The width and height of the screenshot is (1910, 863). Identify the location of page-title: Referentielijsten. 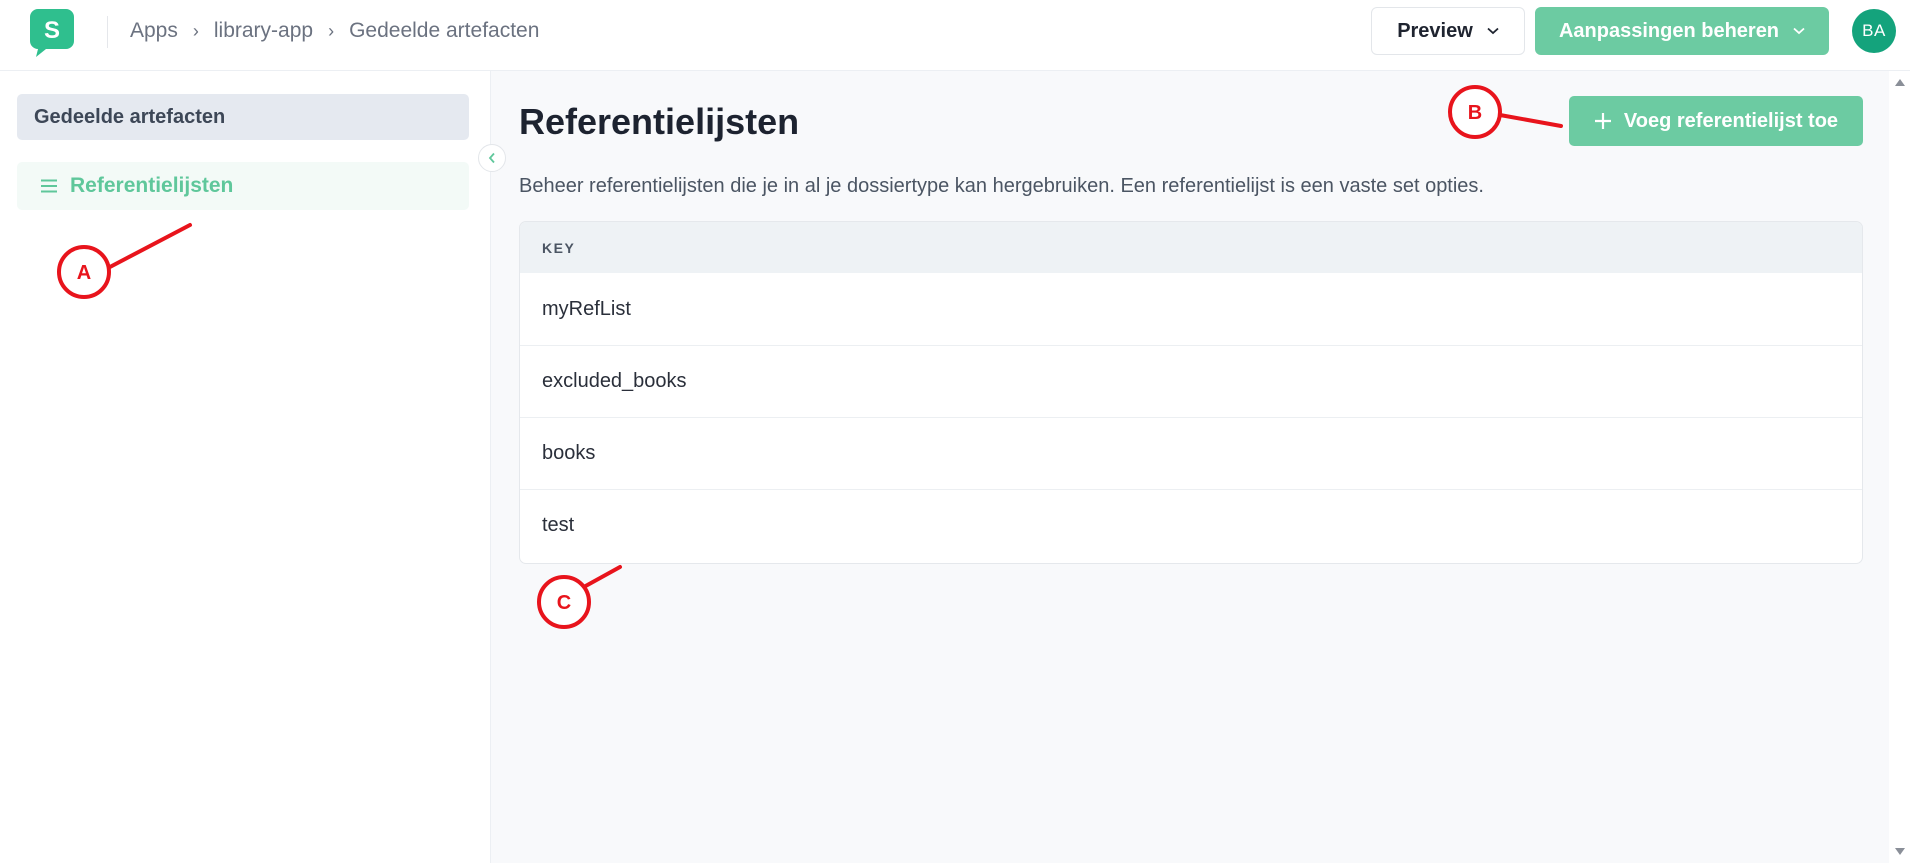
(659, 121).